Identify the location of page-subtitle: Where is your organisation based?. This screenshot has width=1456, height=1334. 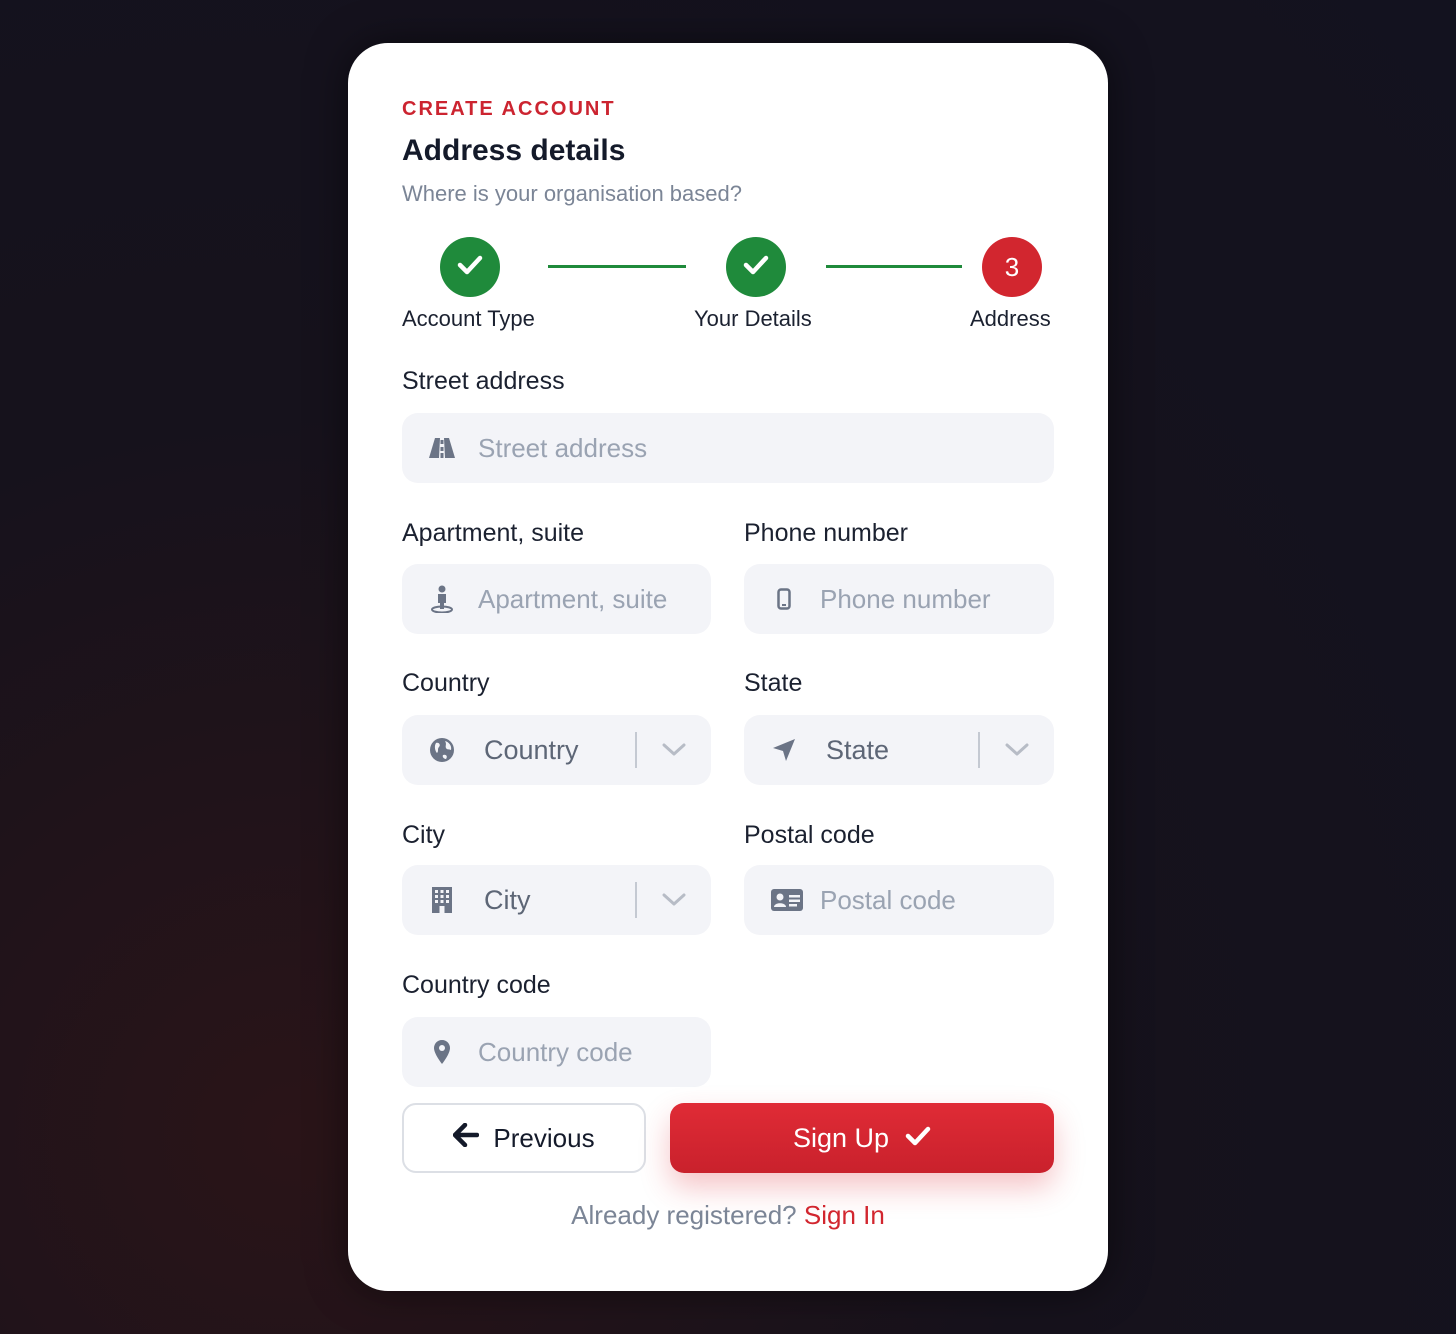
(572, 193).